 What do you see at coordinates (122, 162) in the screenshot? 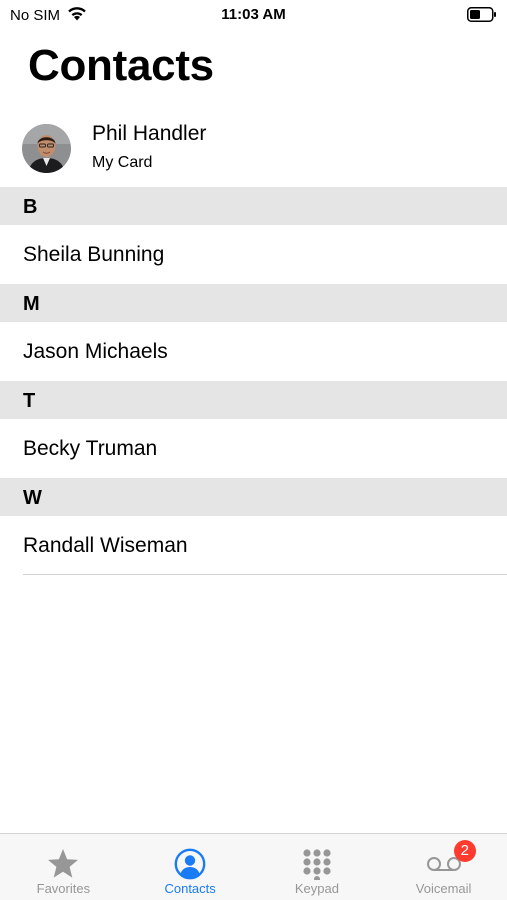
I see `my-card-label: My Card` at bounding box center [122, 162].